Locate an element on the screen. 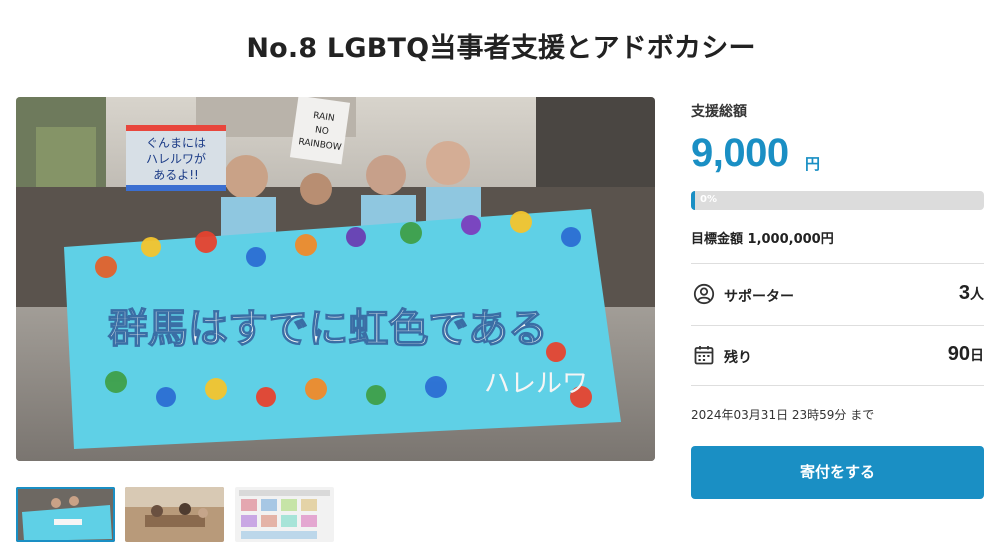 This screenshot has height=554, width=1002. svg-text: ハレルワが is located at coordinates (176, 158).